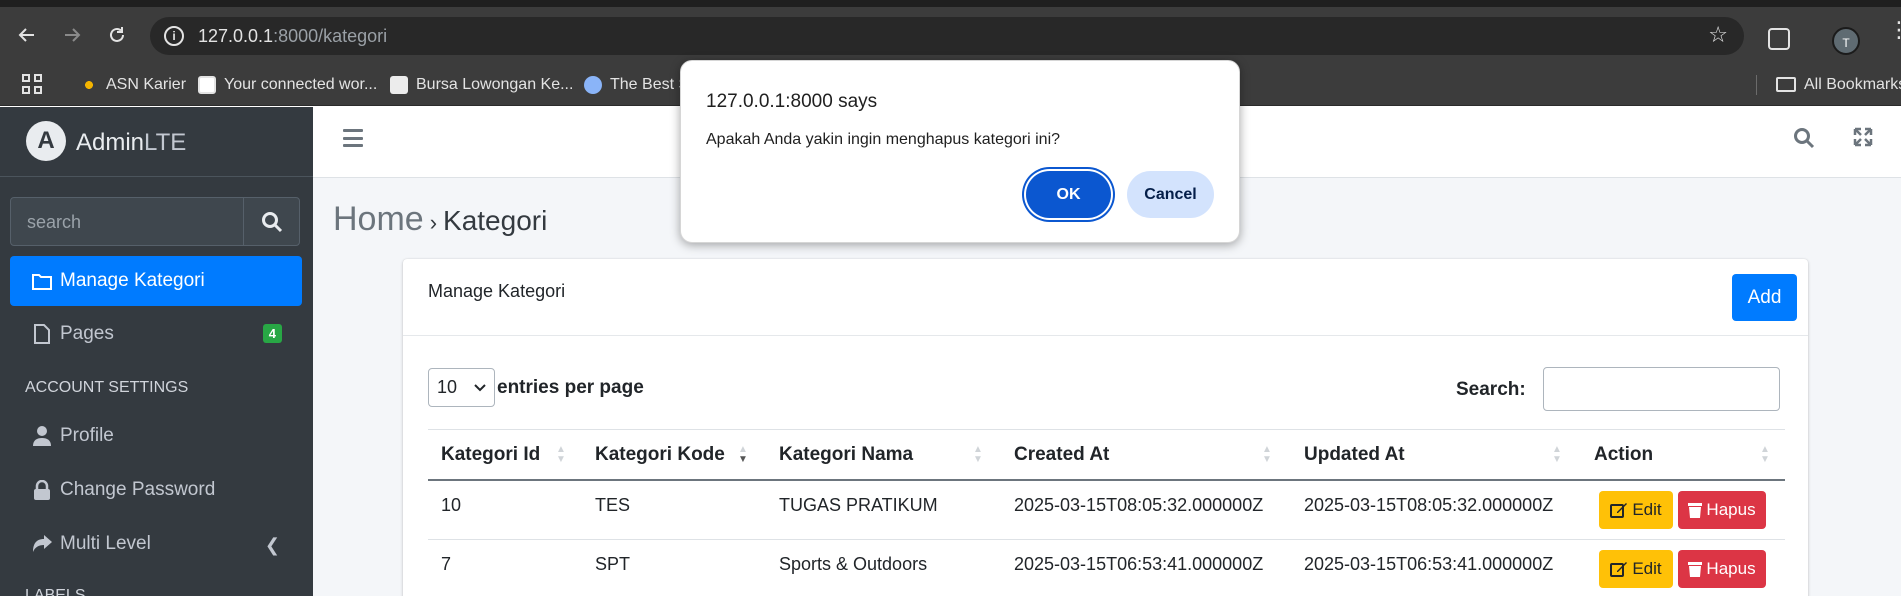 The image size is (1901, 596). I want to click on edit-icon, so click(1619, 510).